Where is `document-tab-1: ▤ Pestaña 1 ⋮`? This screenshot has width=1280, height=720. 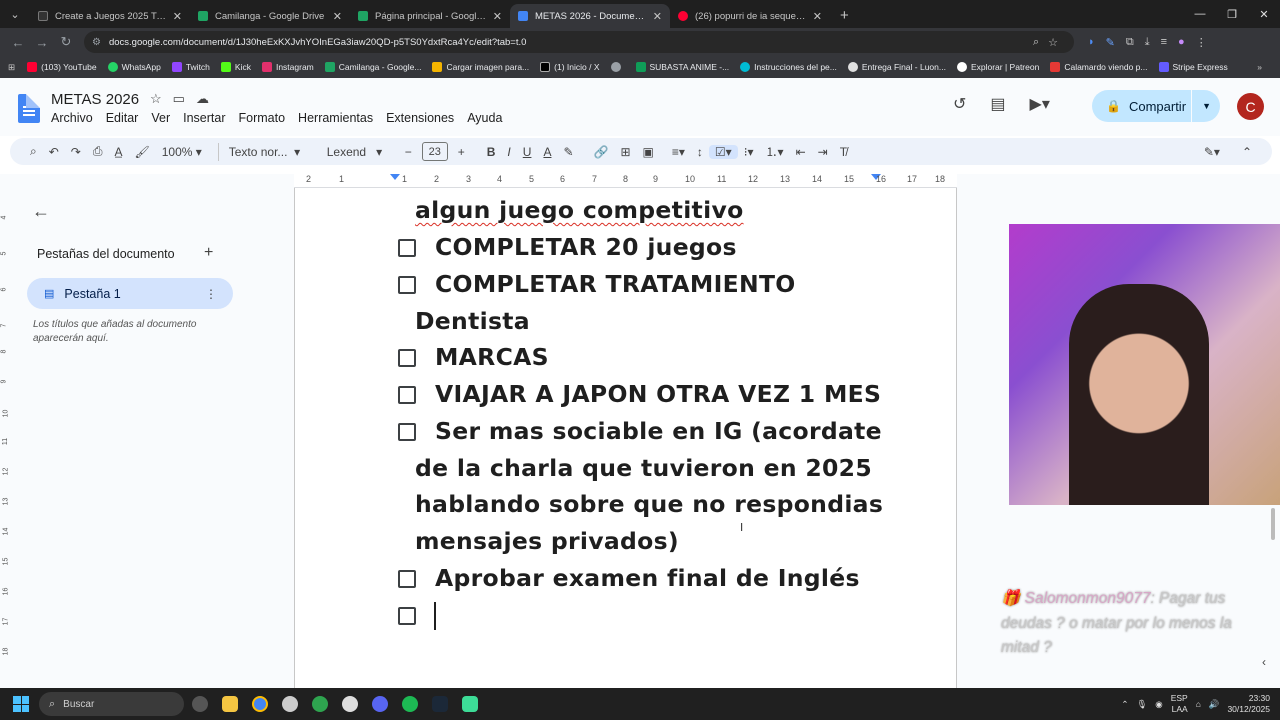
document-tab-1: ▤ Pestaña 1 ⋮ is located at coordinates (130, 293).